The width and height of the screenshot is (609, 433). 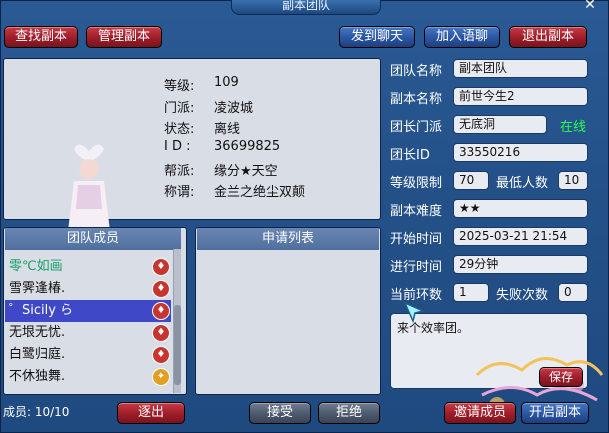 I want to click on open-dungeon-button: 开启副本, so click(x=555, y=413).